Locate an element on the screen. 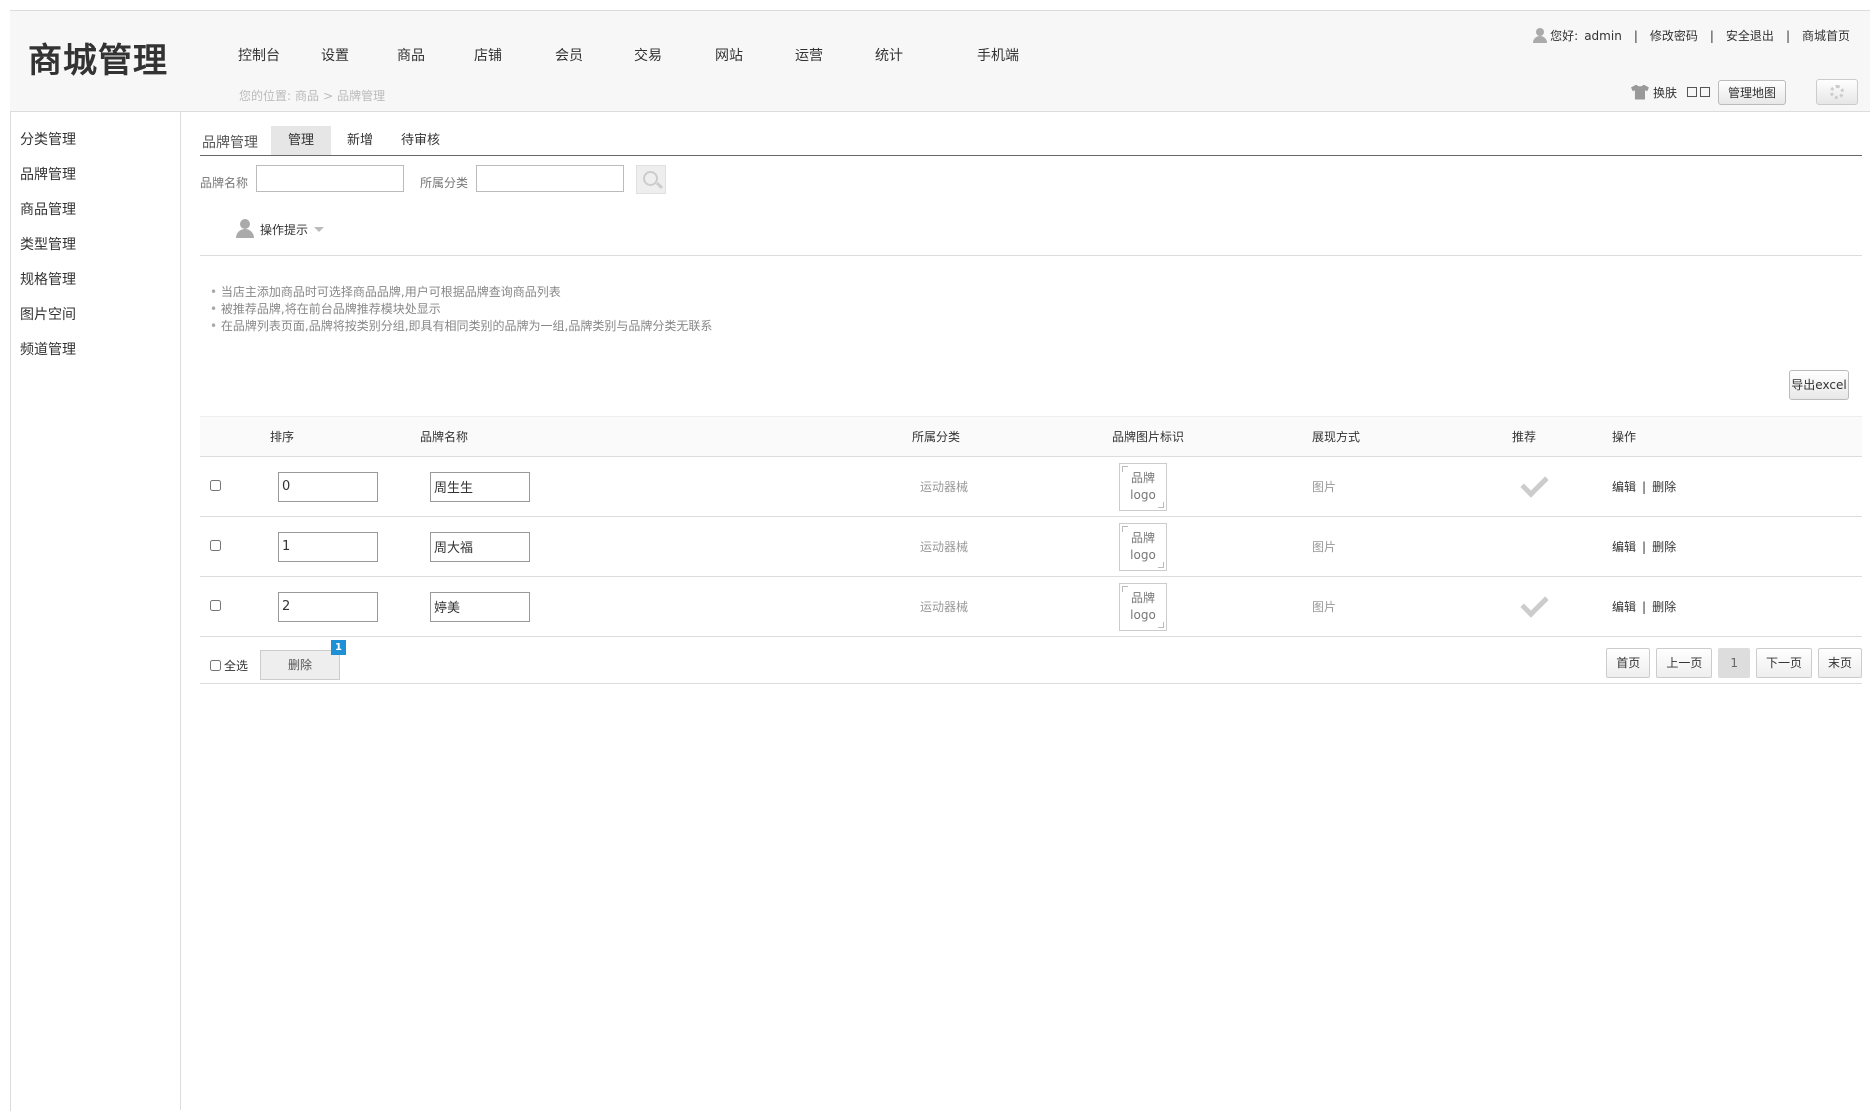 The width and height of the screenshot is (1870, 1111). shop-home-link: 商城首页 is located at coordinates (1826, 35).